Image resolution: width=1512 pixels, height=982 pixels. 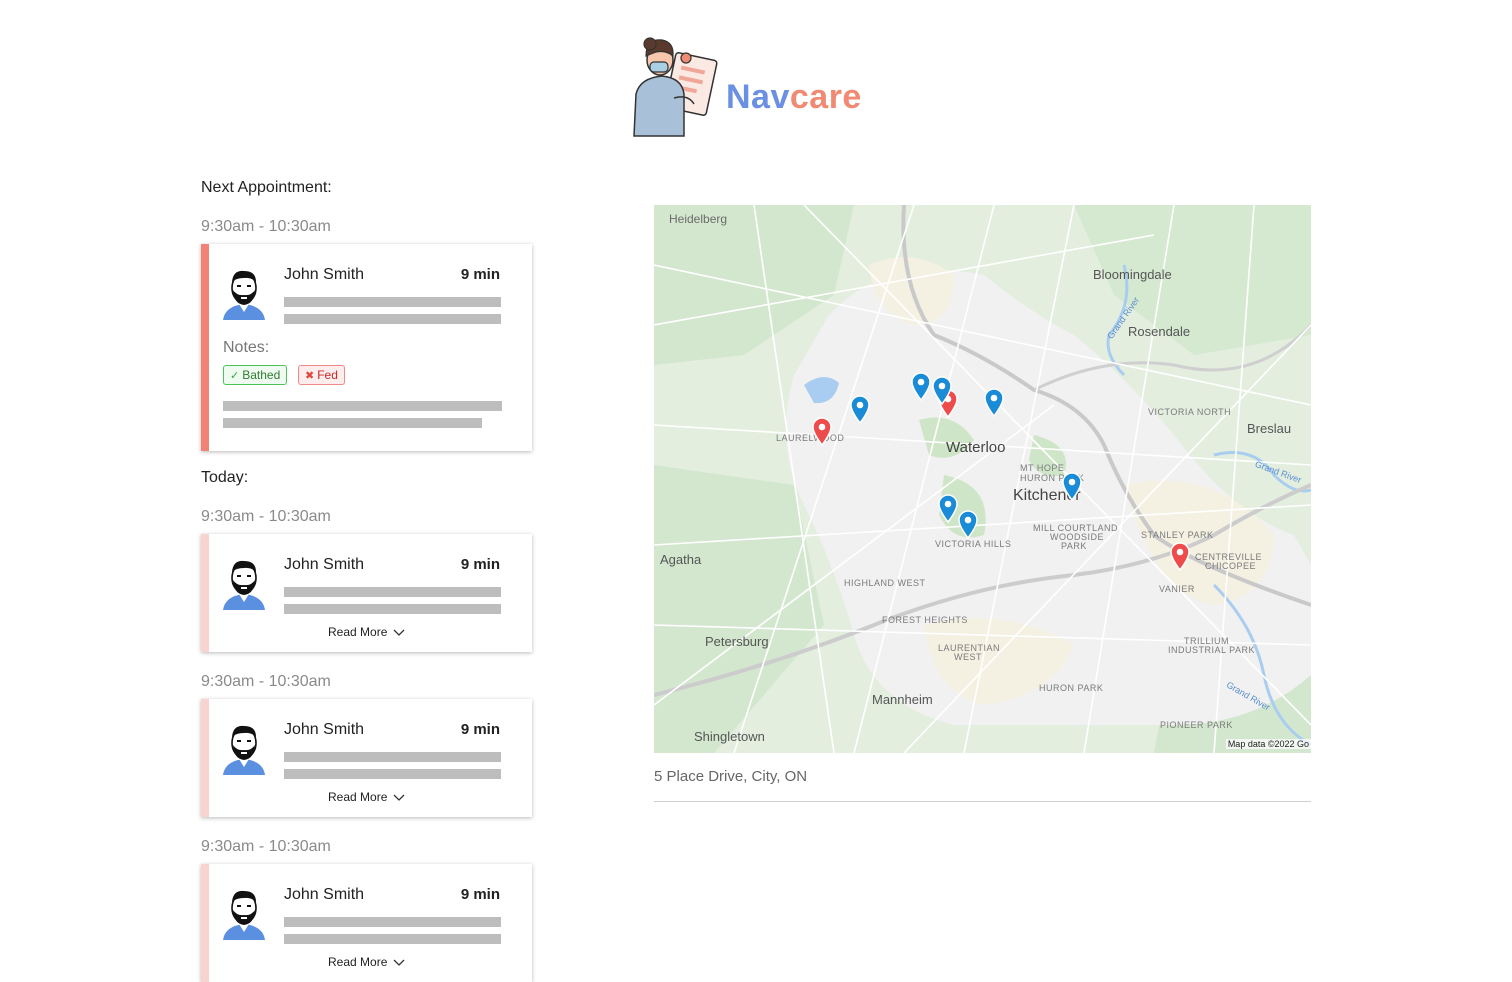 I want to click on address-divider, so click(x=982, y=801).